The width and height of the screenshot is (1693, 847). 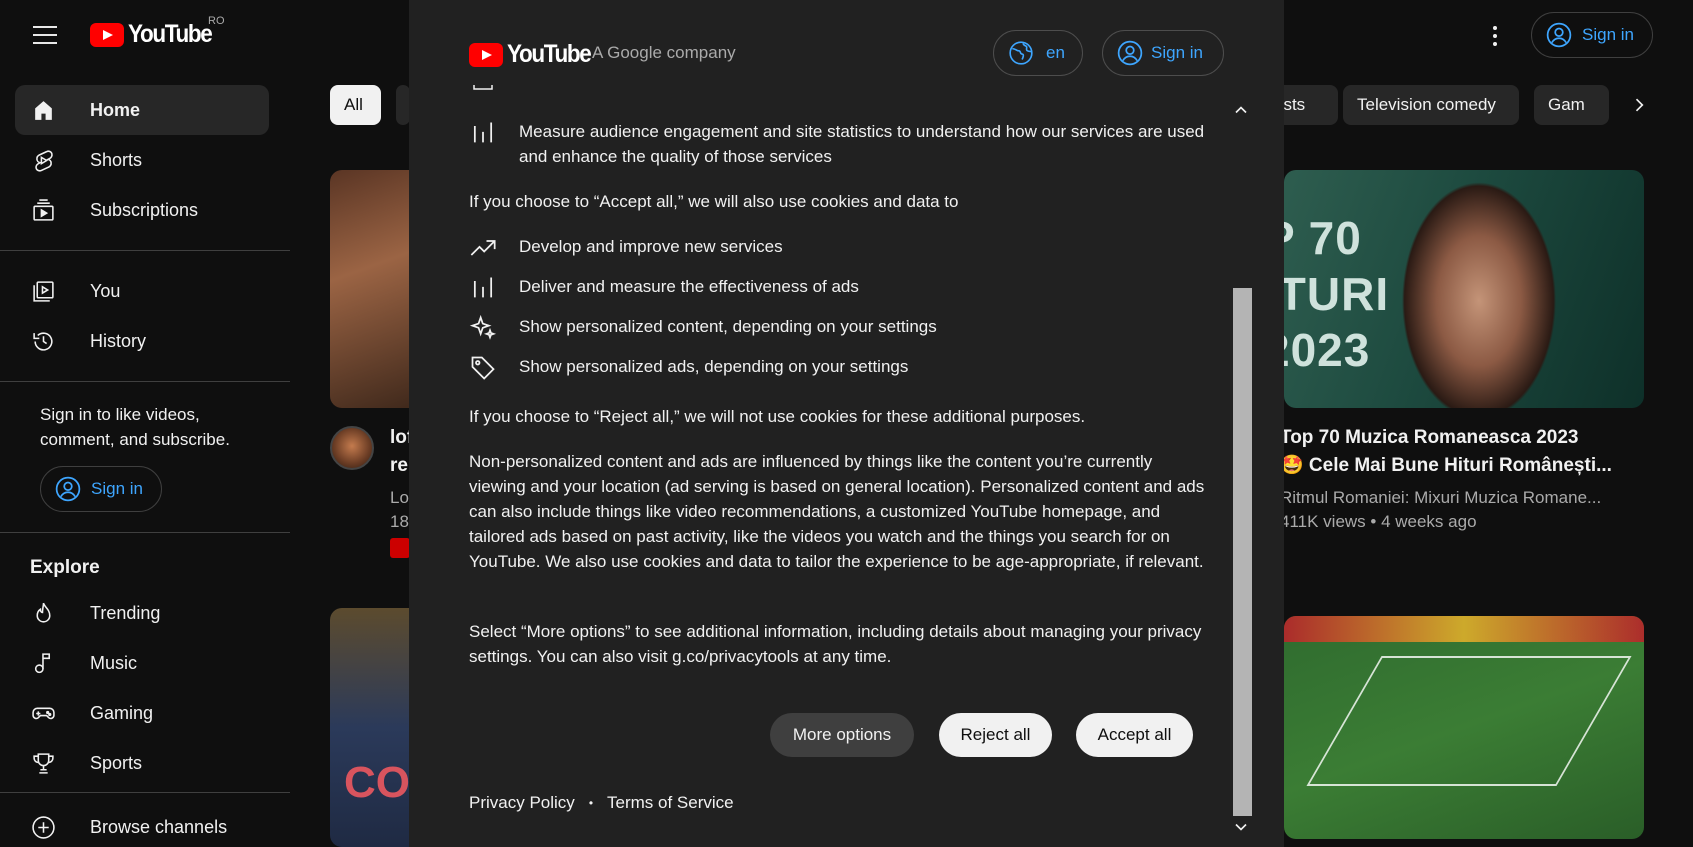 What do you see at coordinates (839, 89) in the screenshot?
I see `clipped-row` at bounding box center [839, 89].